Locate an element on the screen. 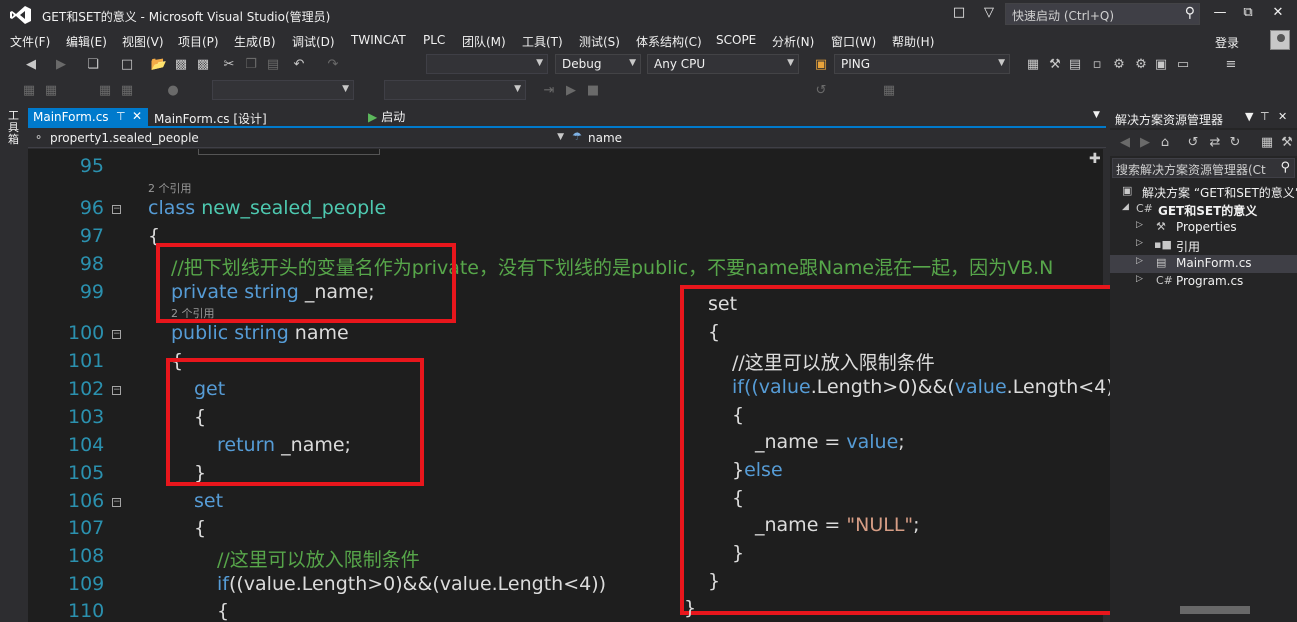  debug-target-combo: ▼ is located at coordinates (487, 64).